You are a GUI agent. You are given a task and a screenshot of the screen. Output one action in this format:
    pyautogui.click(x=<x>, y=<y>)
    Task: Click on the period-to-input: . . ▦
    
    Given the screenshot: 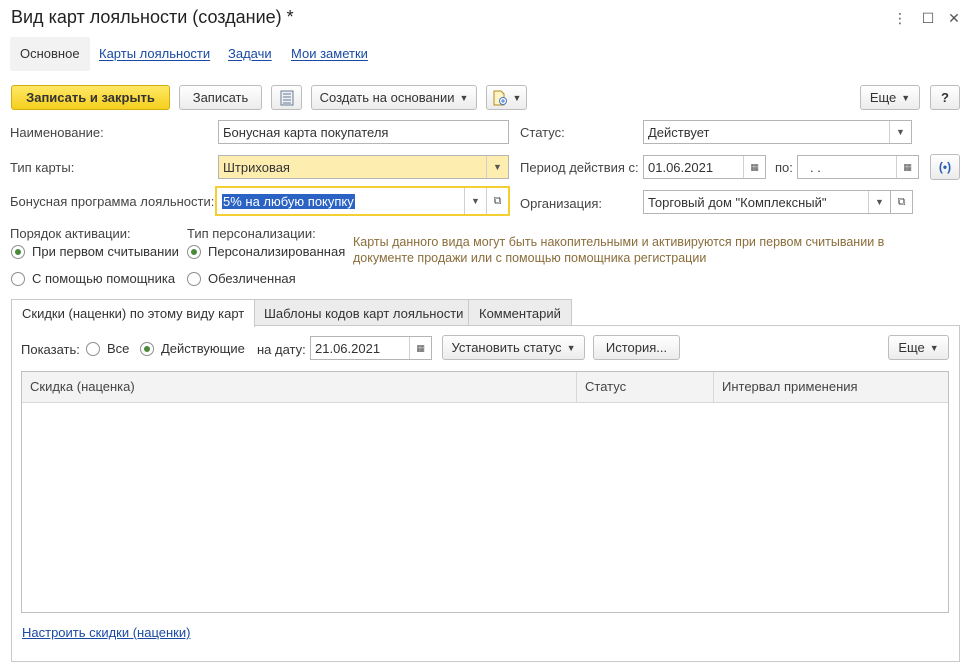 What is the action you would take?
    pyautogui.click(x=858, y=167)
    